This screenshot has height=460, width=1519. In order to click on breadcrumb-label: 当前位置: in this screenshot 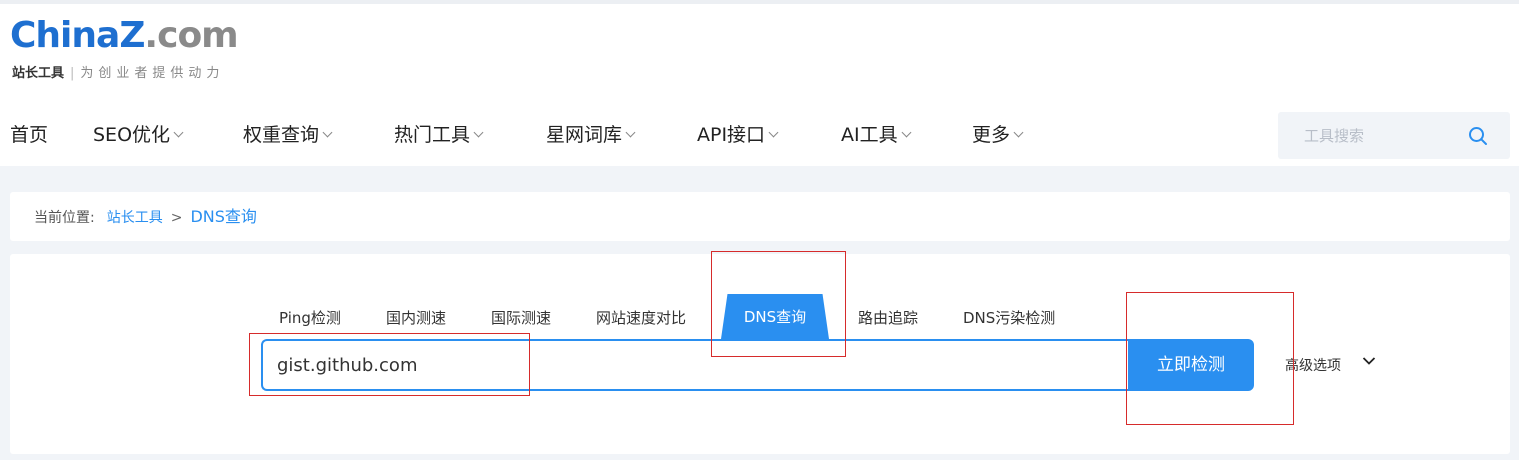, I will do `click(64, 218)`.